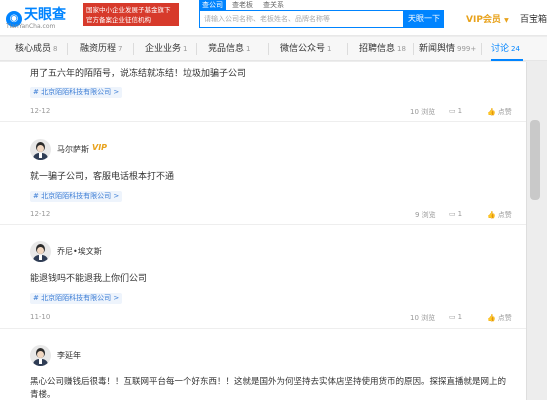 The image size is (547, 400). Describe the element at coordinates (506, 20) in the screenshot. I see `chevron-down-icon: ▼` at that location.